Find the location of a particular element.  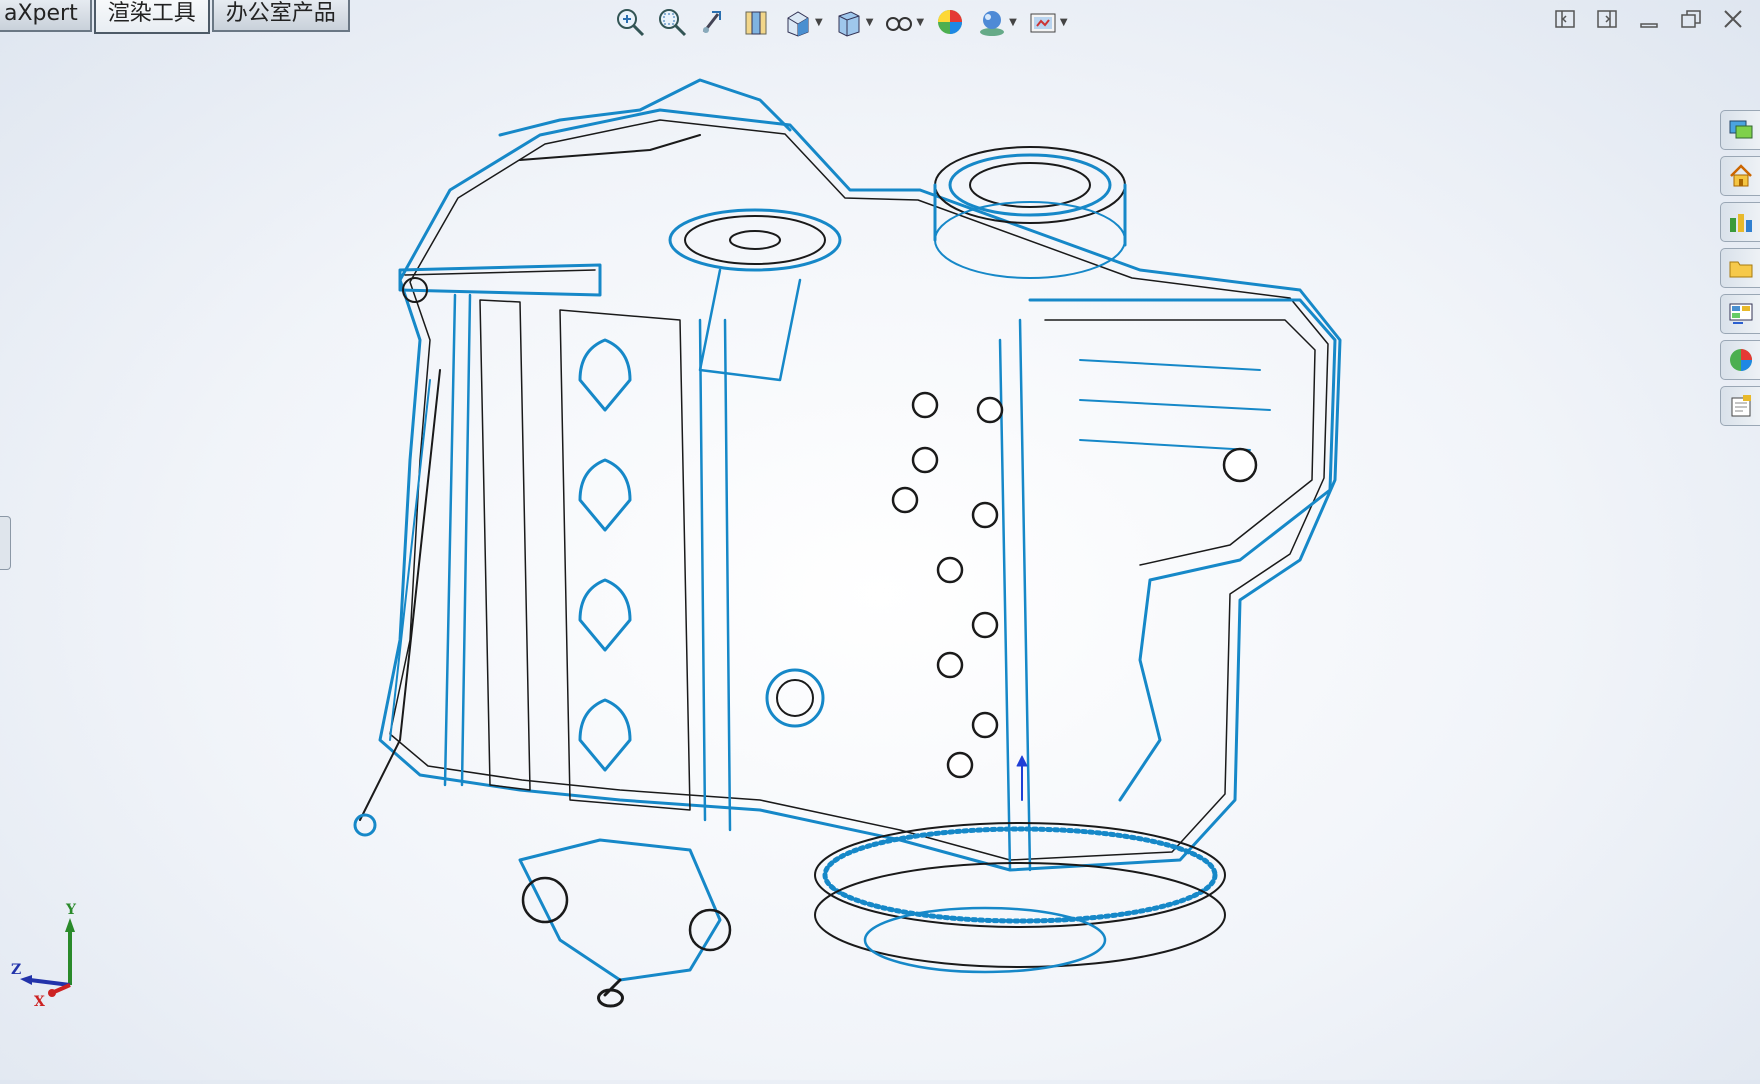

z-axis is located at coordinates (50, 982).